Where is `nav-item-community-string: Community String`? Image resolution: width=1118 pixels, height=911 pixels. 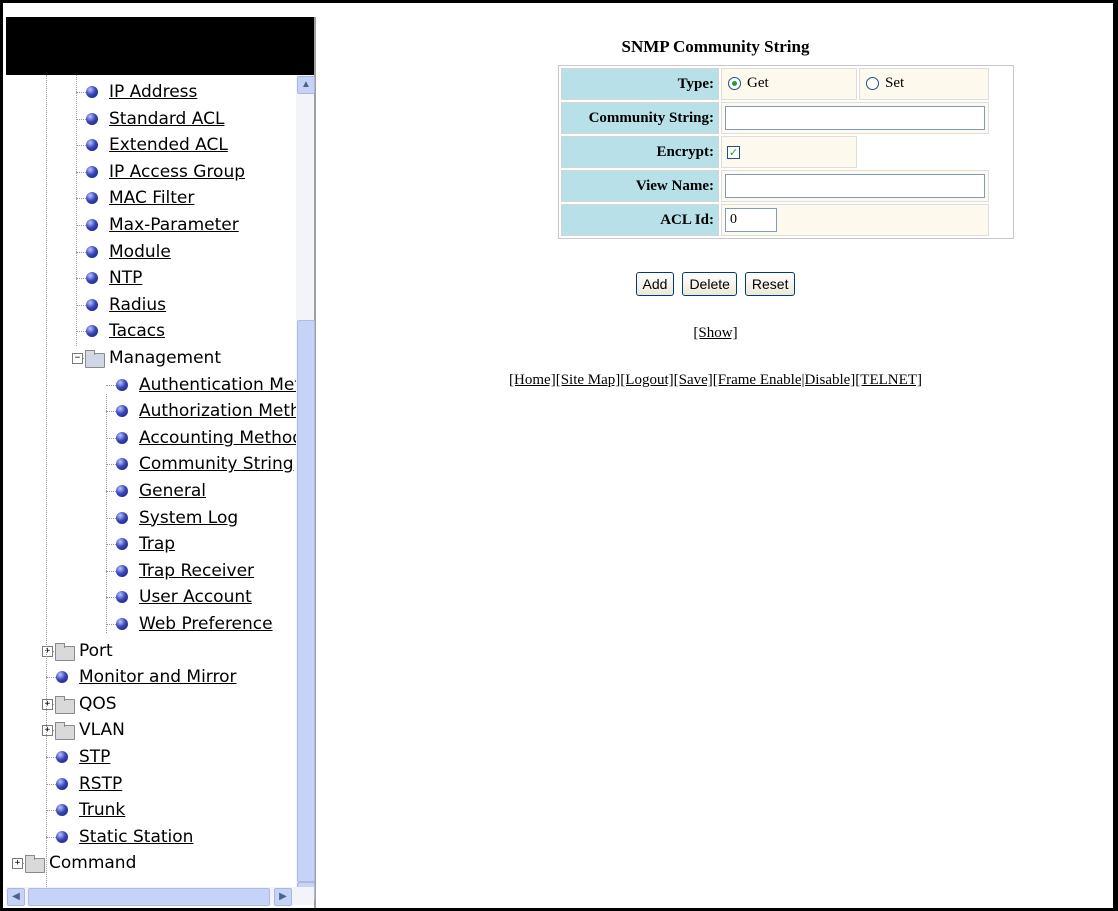
nav-item-community-string: Community String is located at coordinates (151, 464).